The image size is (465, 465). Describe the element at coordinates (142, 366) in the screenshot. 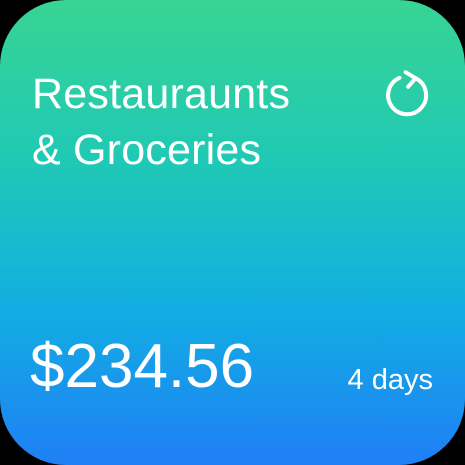

I see `spent-amount: $234.56` at that location.